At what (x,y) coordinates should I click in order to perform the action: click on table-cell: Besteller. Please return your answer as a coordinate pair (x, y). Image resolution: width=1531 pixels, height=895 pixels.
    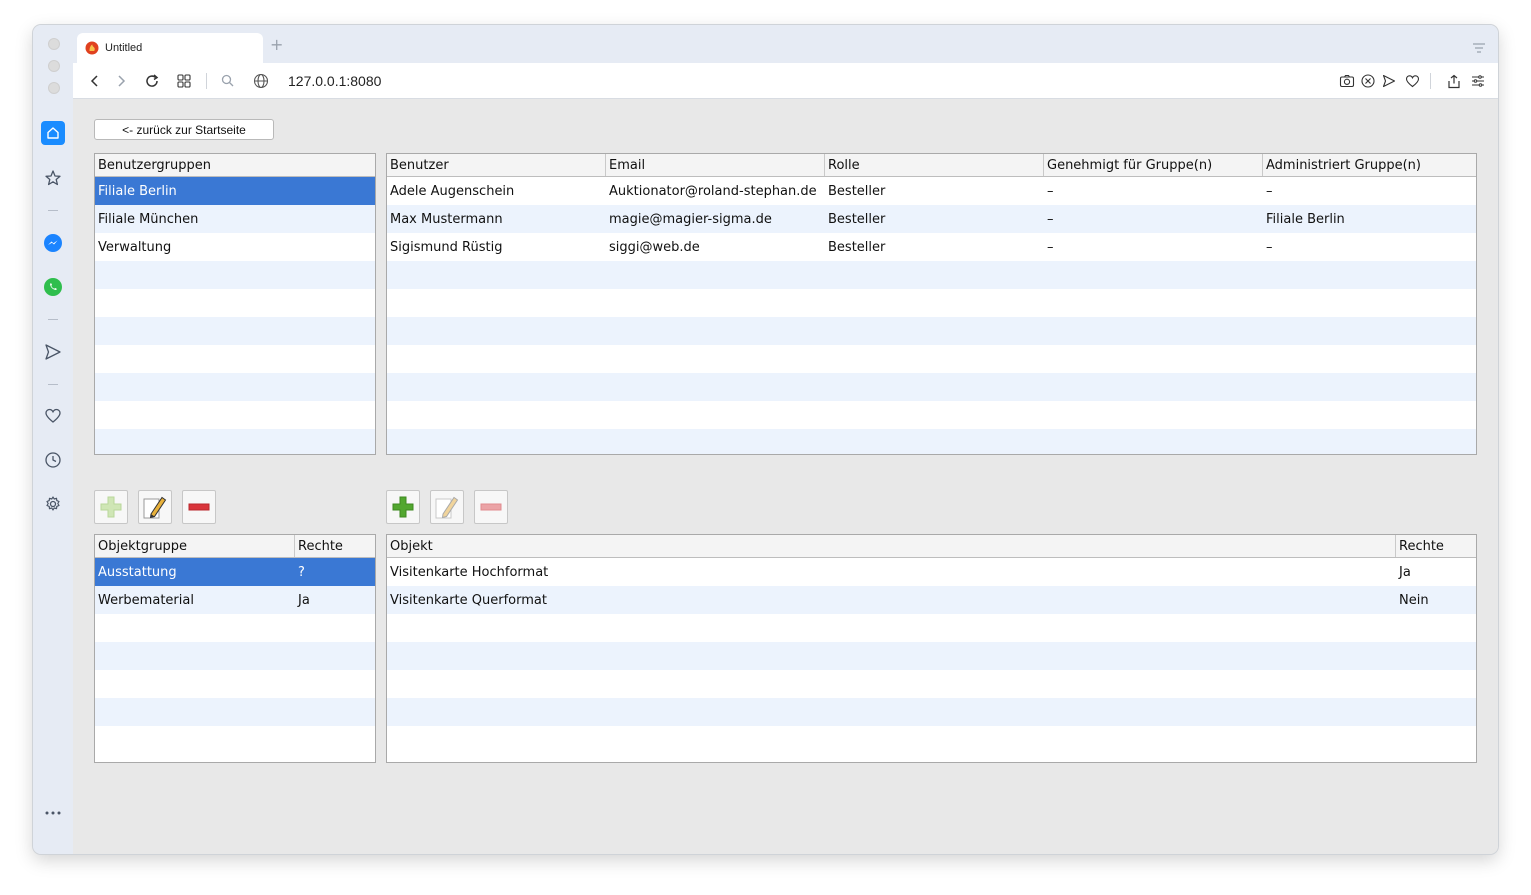
    Looking at the image, I should click on (857, 247).